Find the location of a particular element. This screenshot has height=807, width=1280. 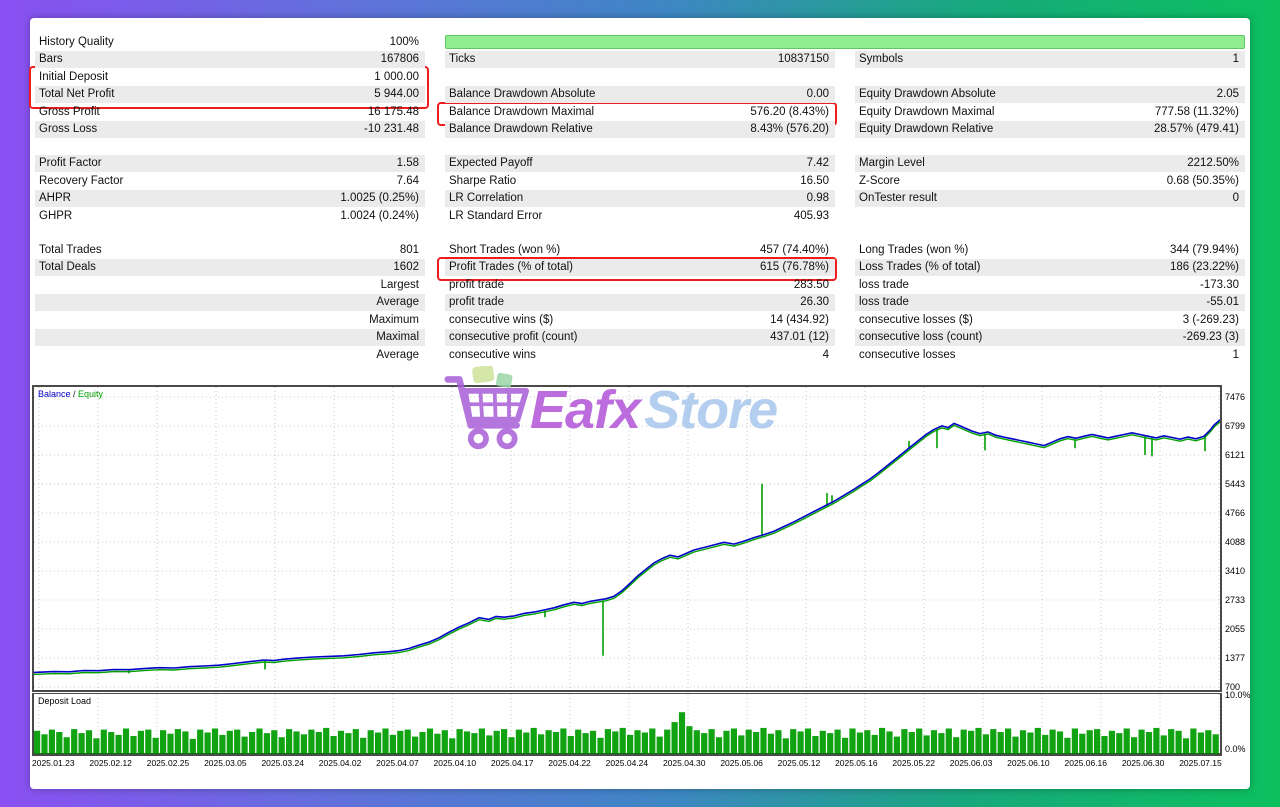

deposit-bottom-label: 0.0% is located at coordinates (1235, 749).